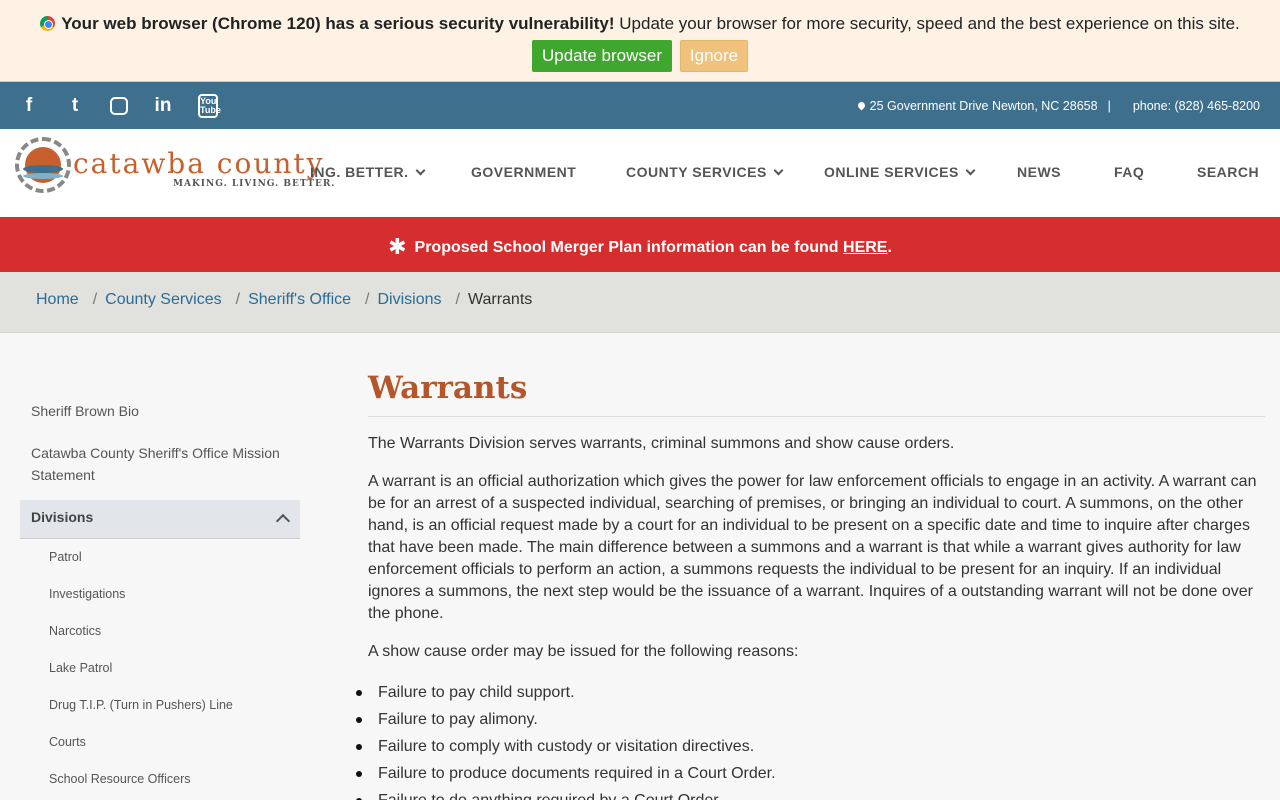 This screenshot has height=800, width=1280. I want to click on chevron-up-icon, so click(283, 521).